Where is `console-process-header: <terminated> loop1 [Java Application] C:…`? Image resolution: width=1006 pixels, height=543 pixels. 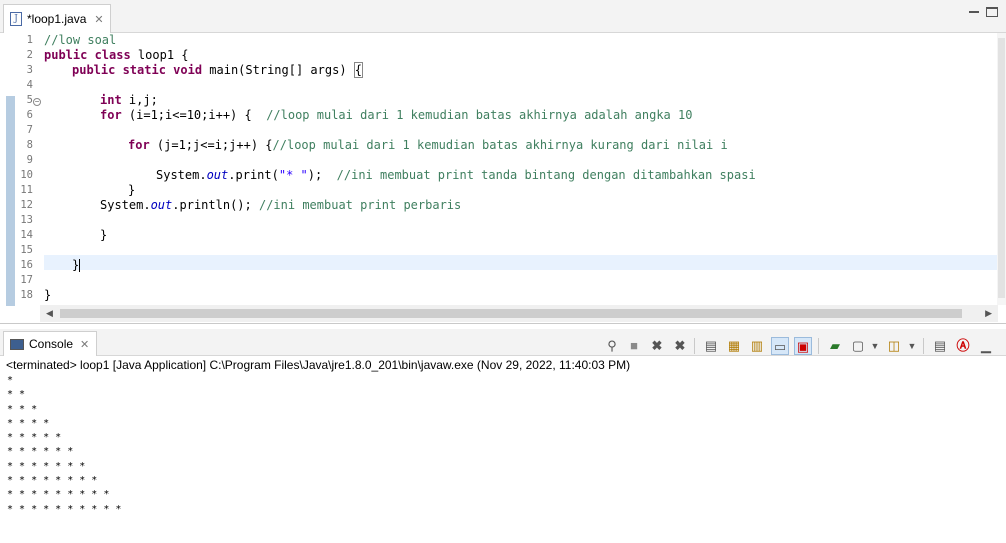
console-process-header: <terminated> loop1 [Java Application] C:… is located at coordinates (318, 365).